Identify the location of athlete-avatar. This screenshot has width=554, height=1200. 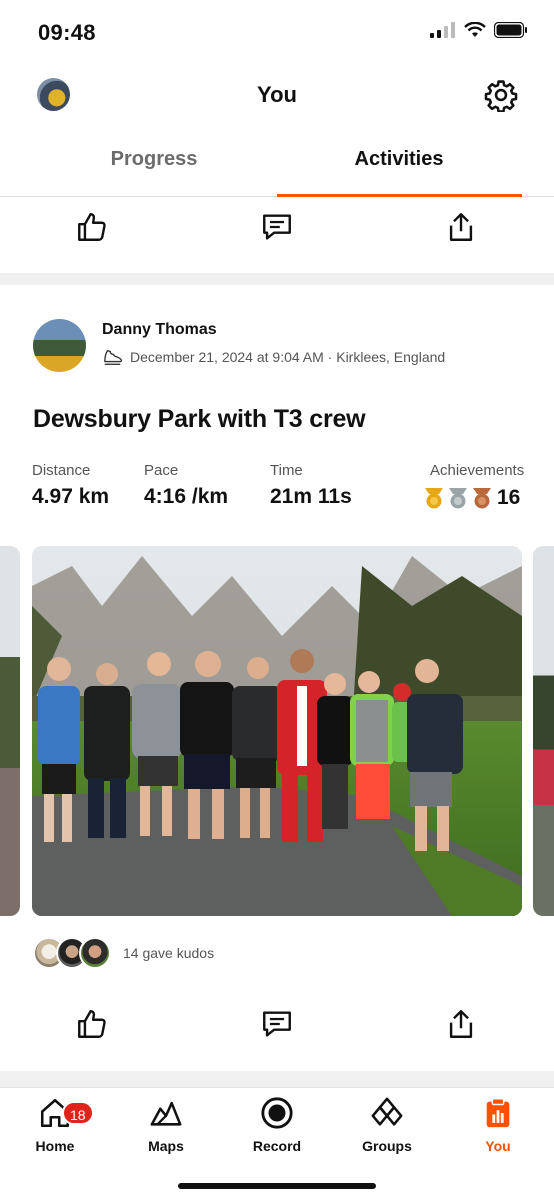
(59, 345).